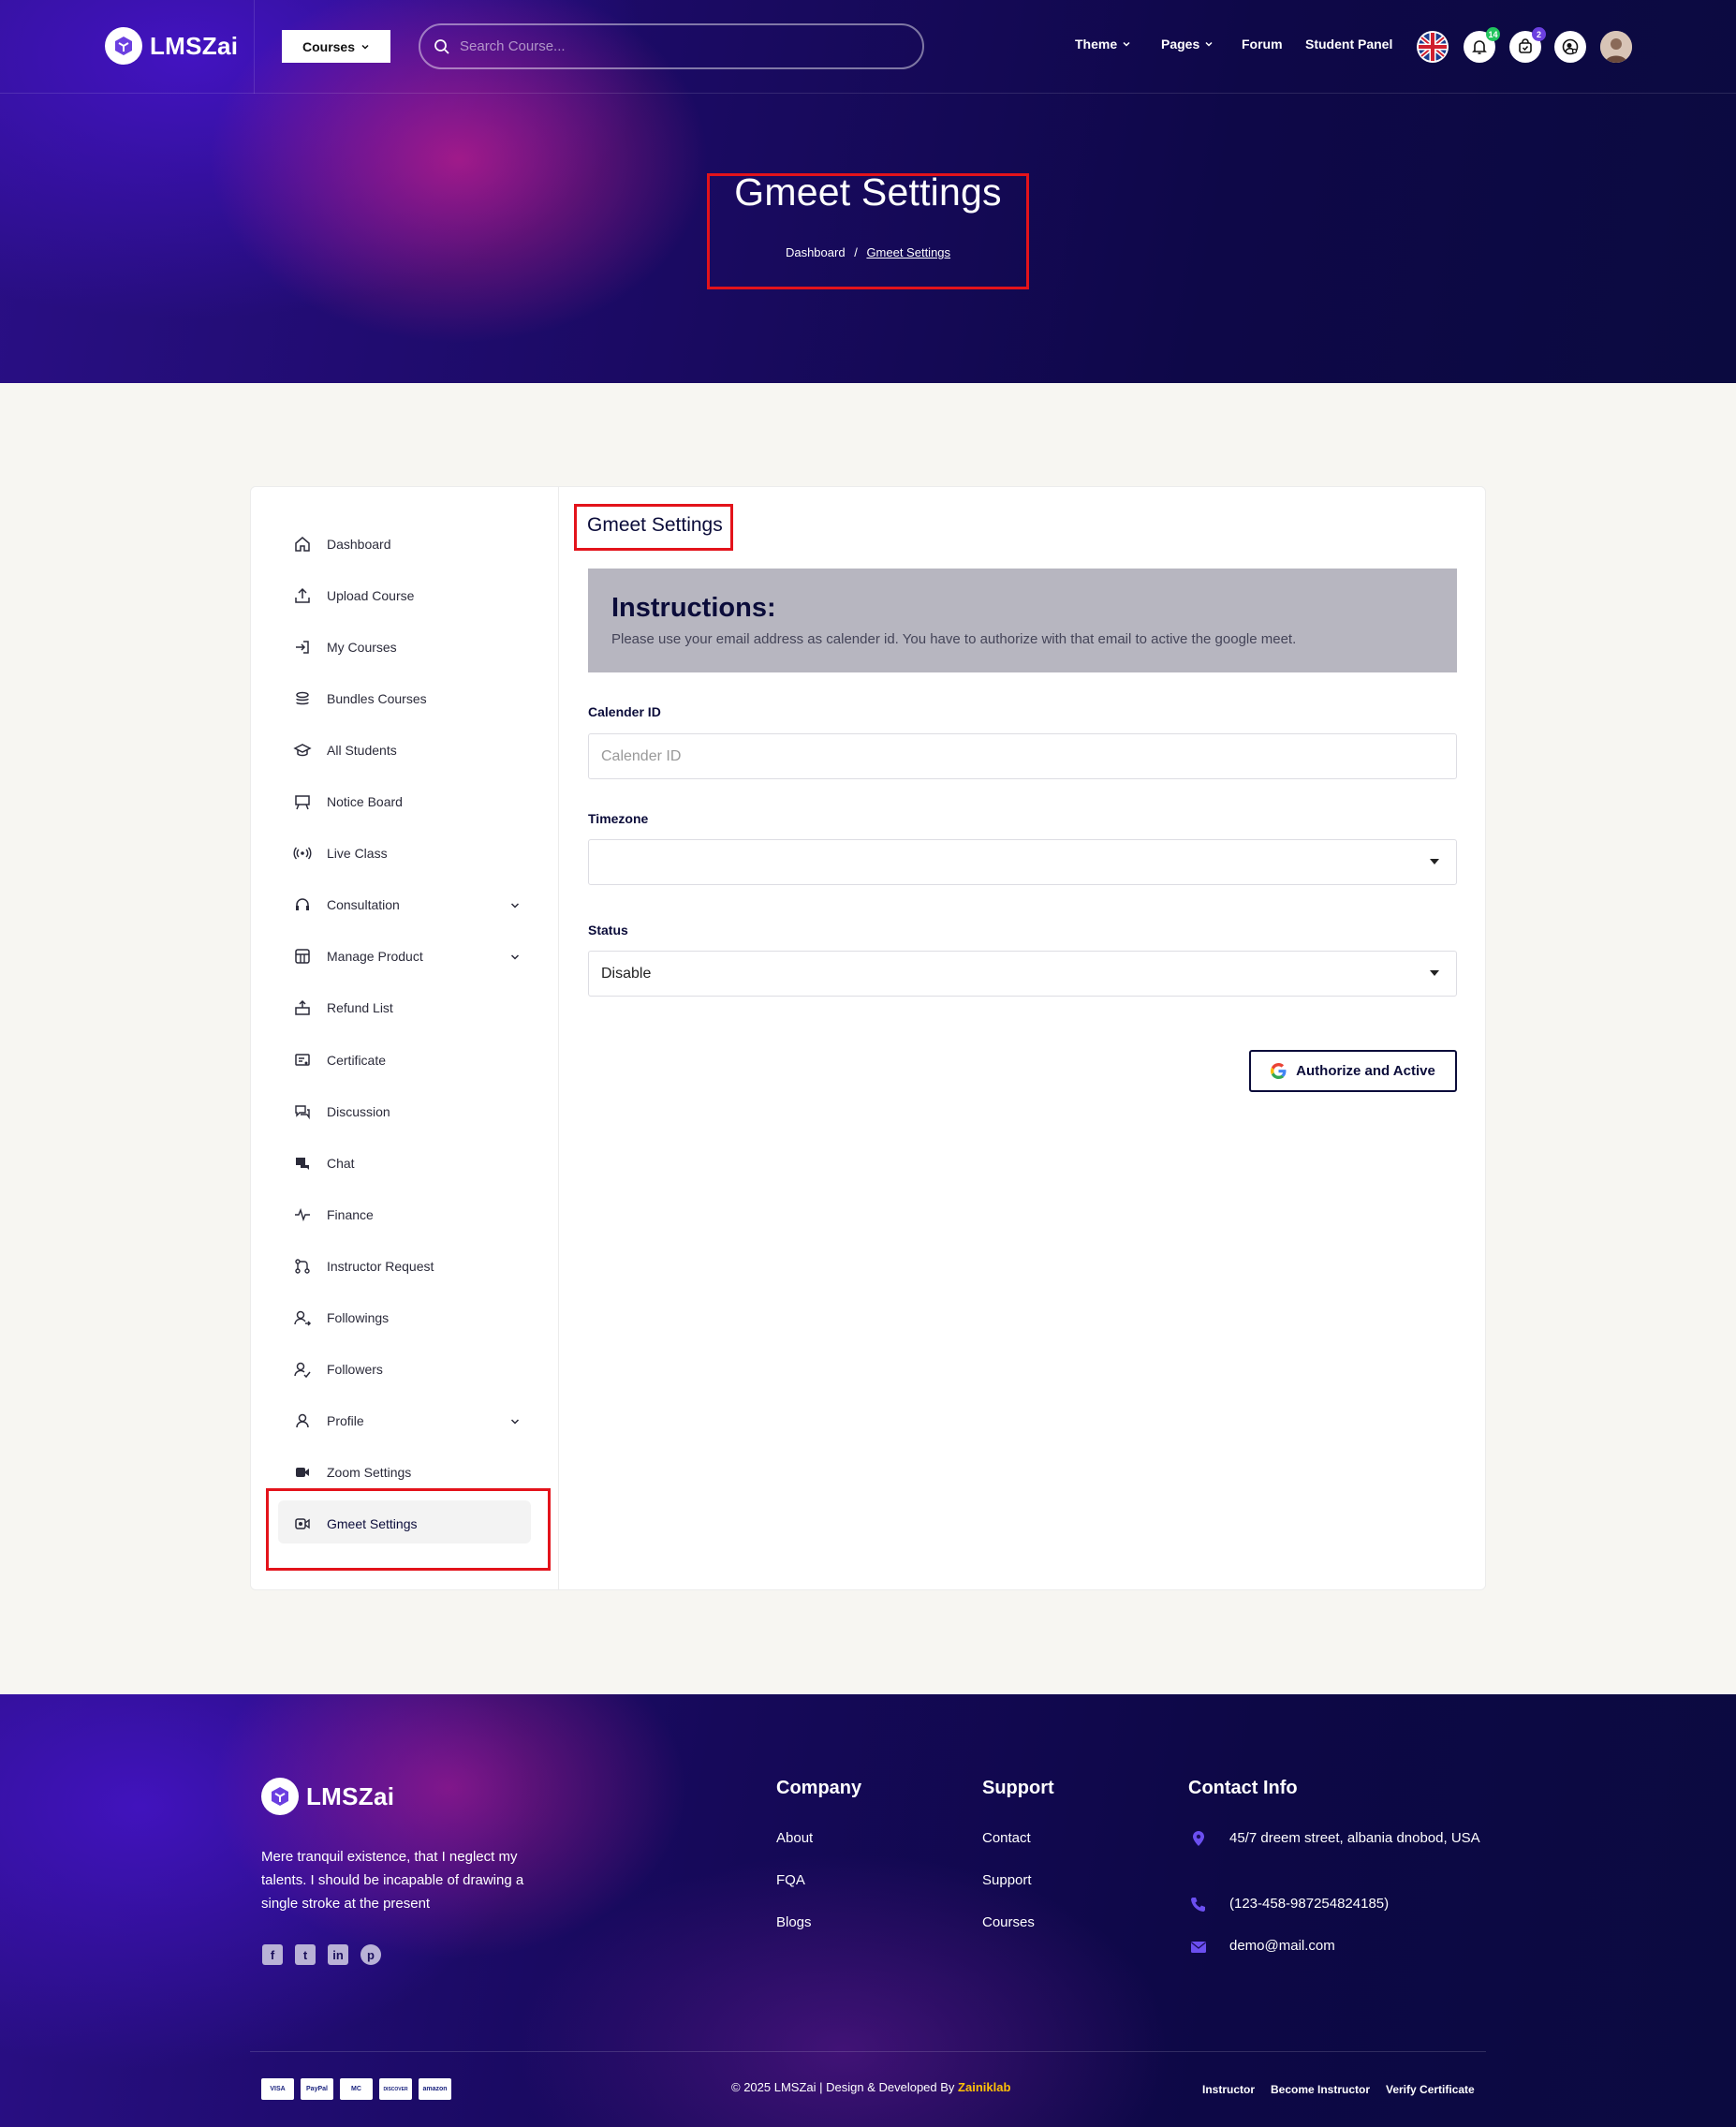  I want to click on sidebar-item-label: Finance, so click(351, 1214).